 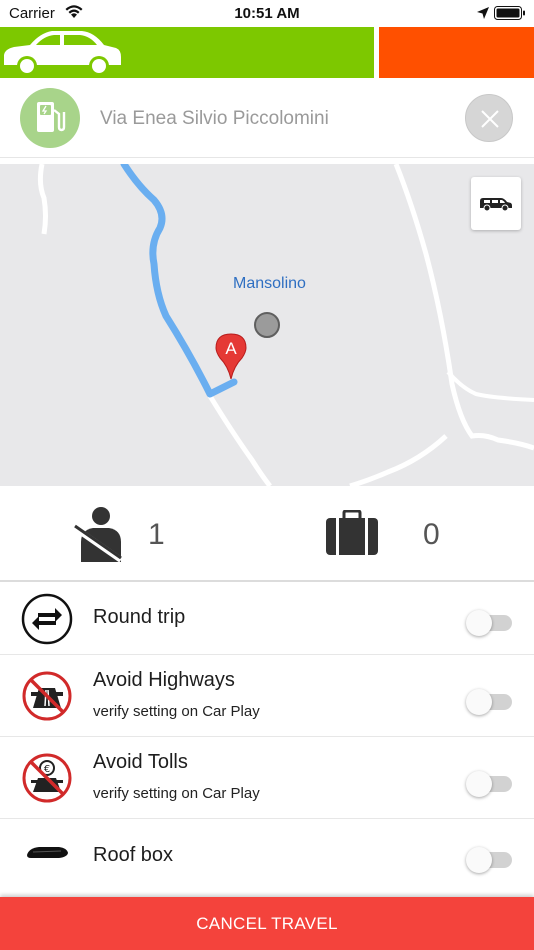 I want to click on vehicle-type-button, so click(x=496, y=203).